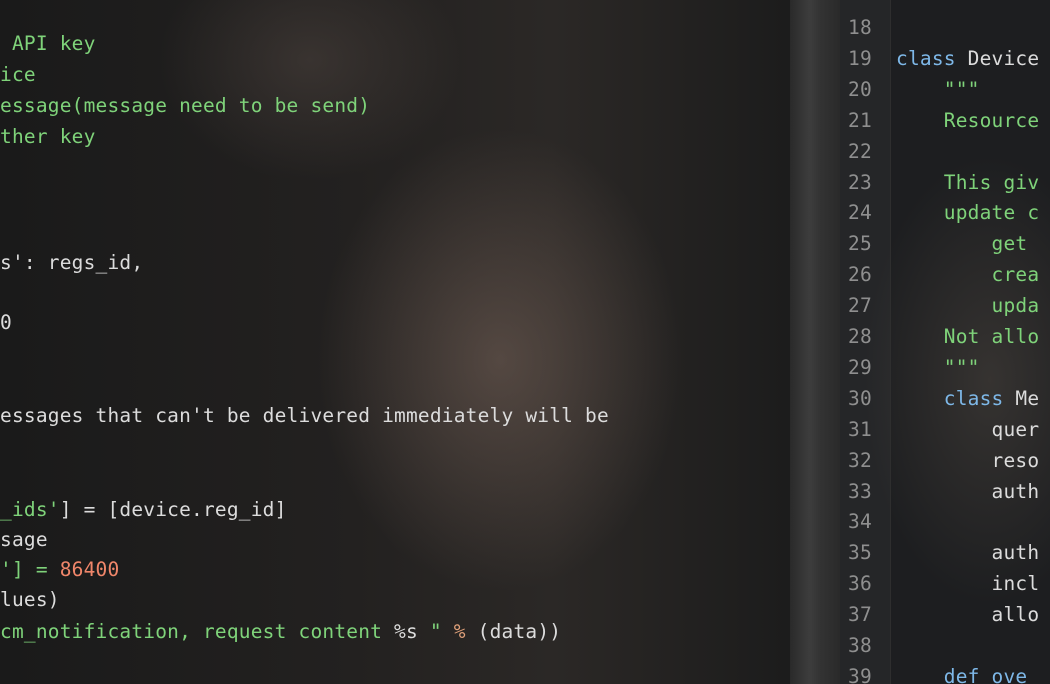  Describe the element at coordinates (860, 213) in the screenshot. I see `line-number: 24` at that location.